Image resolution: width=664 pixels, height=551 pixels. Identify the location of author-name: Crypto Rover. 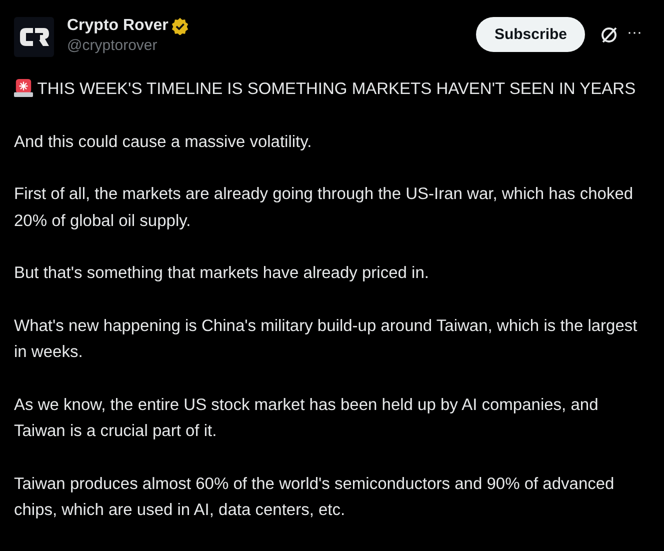
(117, 26).